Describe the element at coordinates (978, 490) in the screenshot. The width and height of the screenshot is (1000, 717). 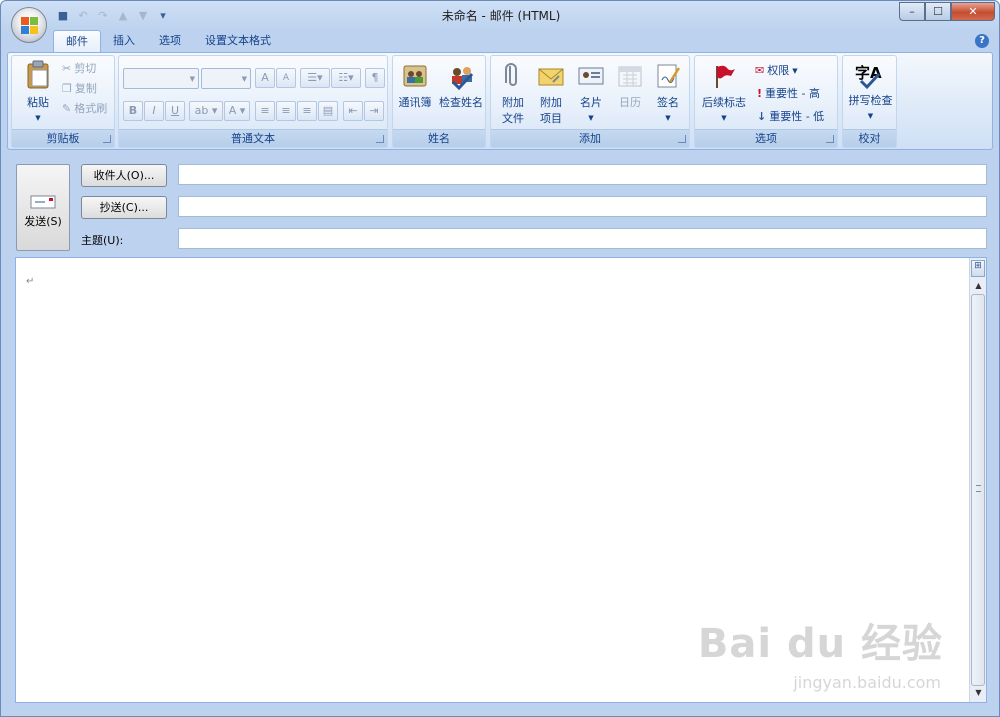
I see `scrollbar-thumb` at that location.